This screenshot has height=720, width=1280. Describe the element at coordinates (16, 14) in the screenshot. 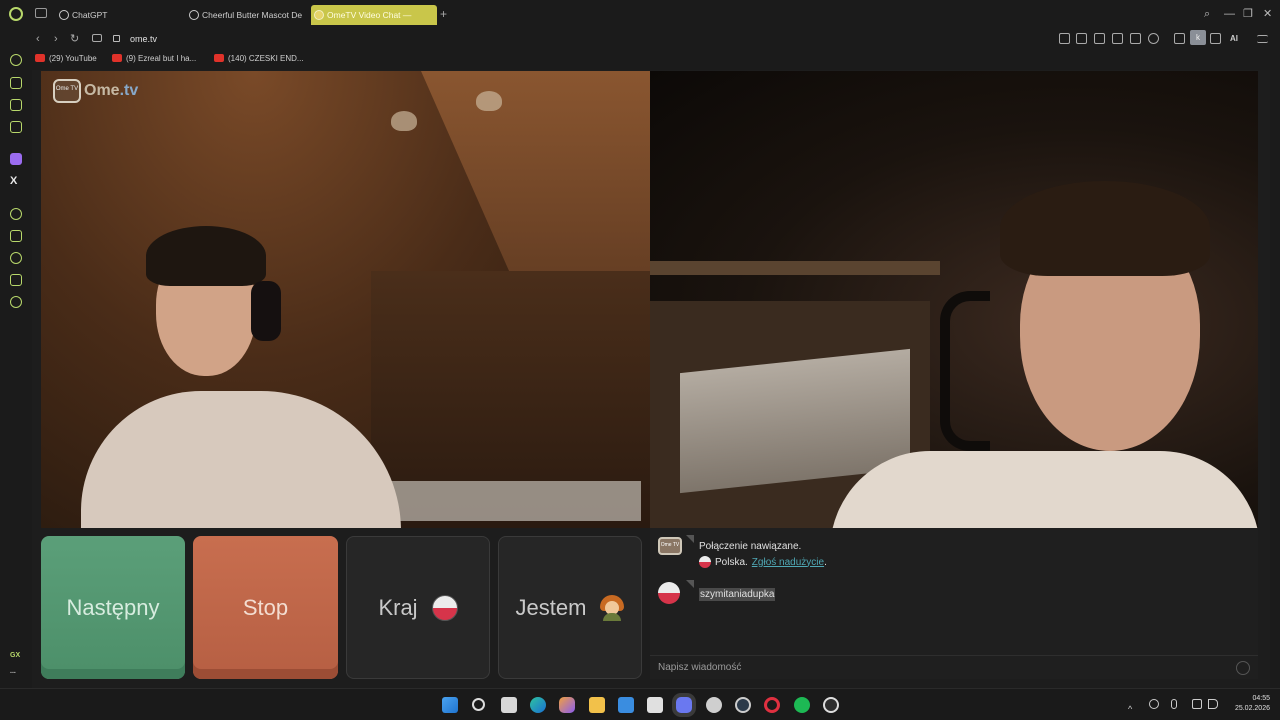

I see `opera-gx-logo-icon` at that location.